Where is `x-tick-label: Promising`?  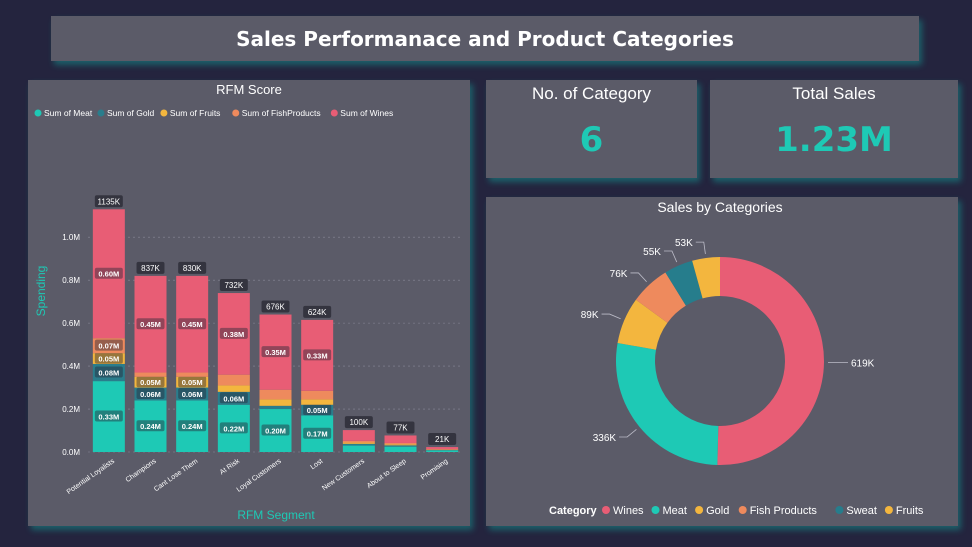 x-tick-label: Promising is located at coordinates (435, 470).